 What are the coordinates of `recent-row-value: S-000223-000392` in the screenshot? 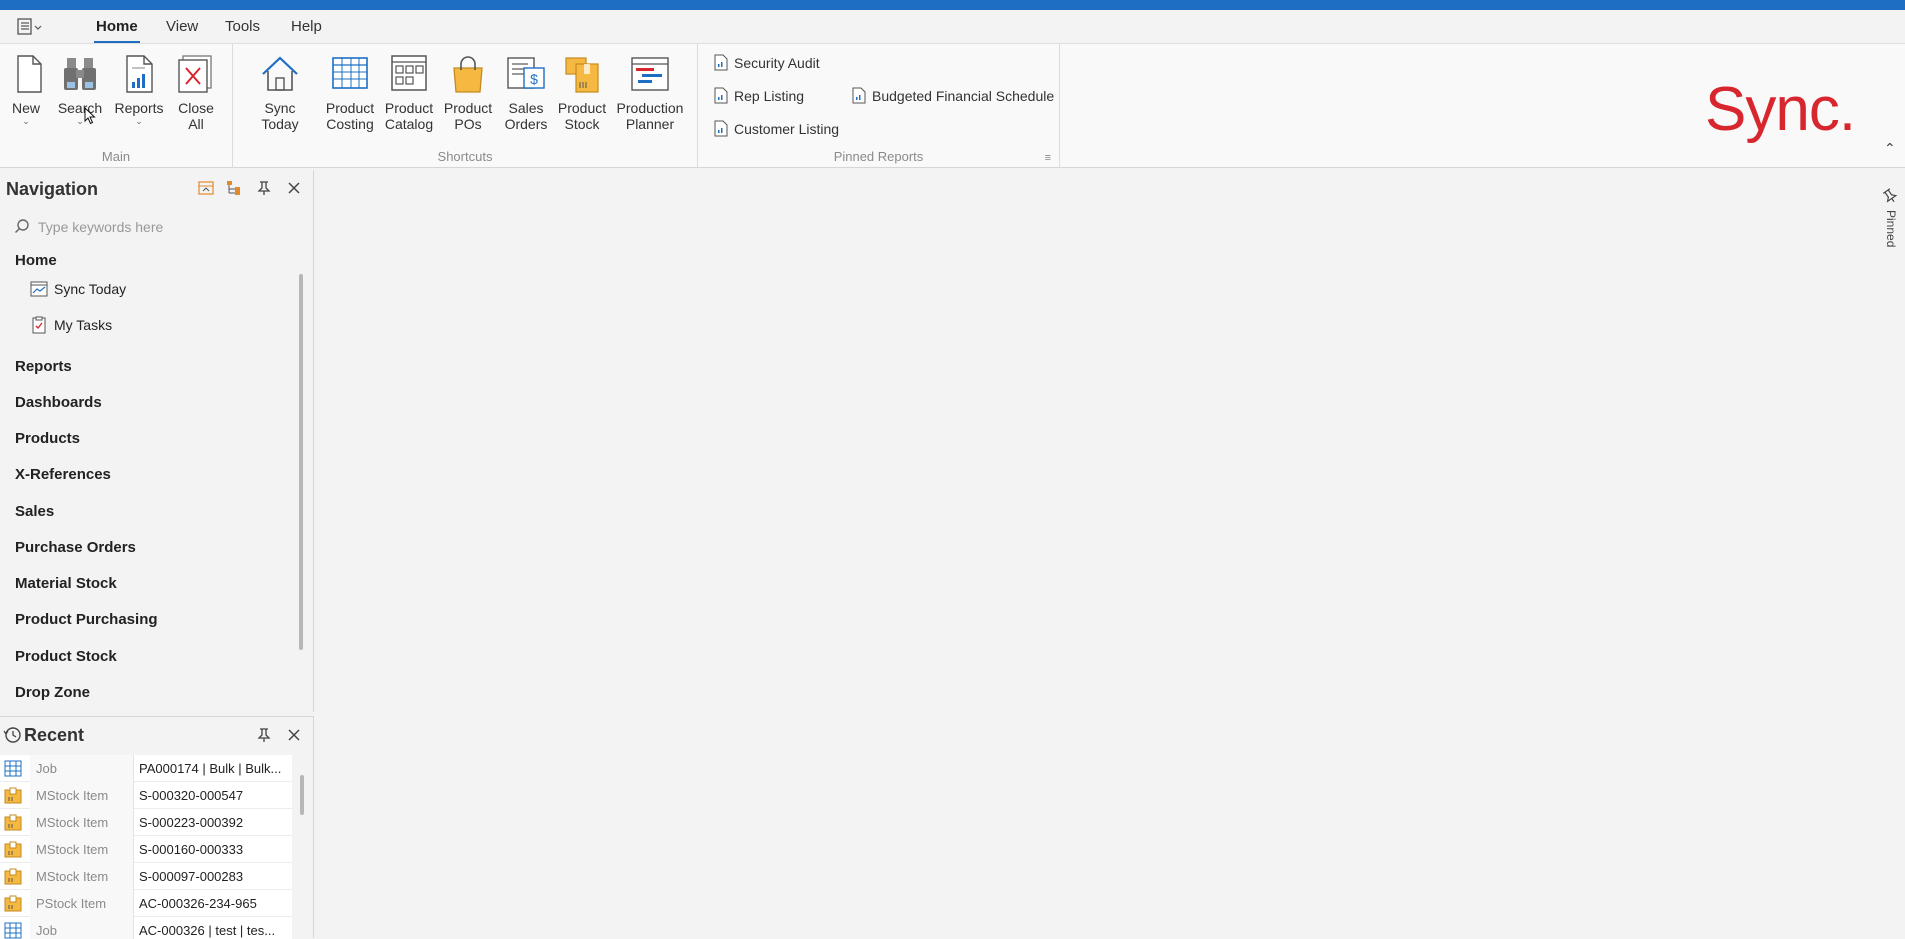 It's located at (191, 822).